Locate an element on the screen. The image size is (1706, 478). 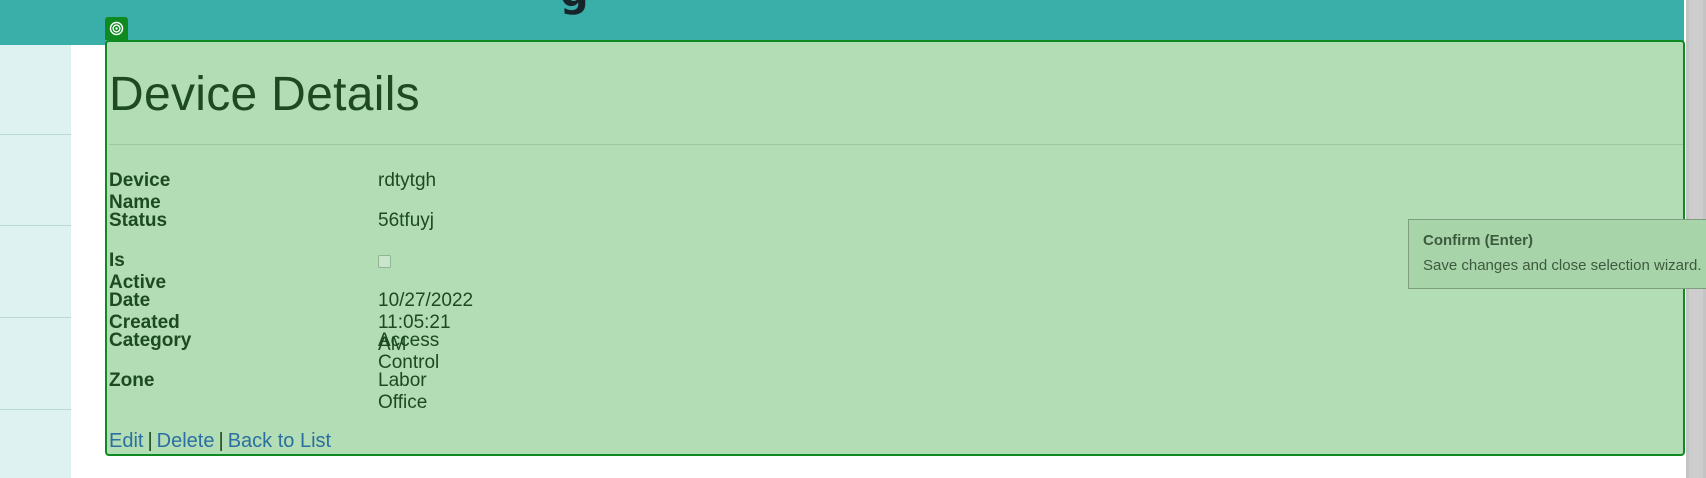
detail-label: Device Name is located at coordinates (140, 191).